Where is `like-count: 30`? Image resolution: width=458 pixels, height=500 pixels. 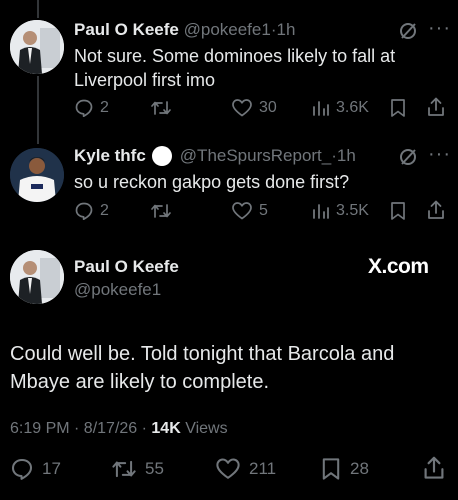 like-count: 30 is located at coordinates (268, 107).